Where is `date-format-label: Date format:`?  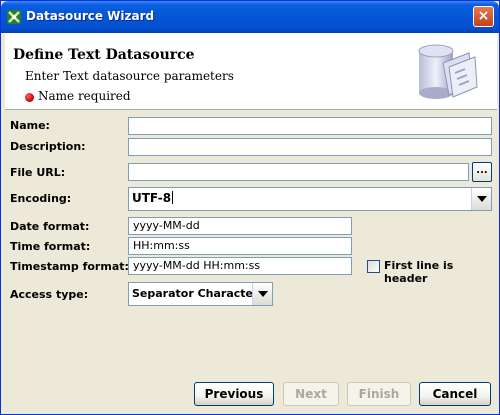 date-format-label: Date format: is located at coordinates (50, 226).